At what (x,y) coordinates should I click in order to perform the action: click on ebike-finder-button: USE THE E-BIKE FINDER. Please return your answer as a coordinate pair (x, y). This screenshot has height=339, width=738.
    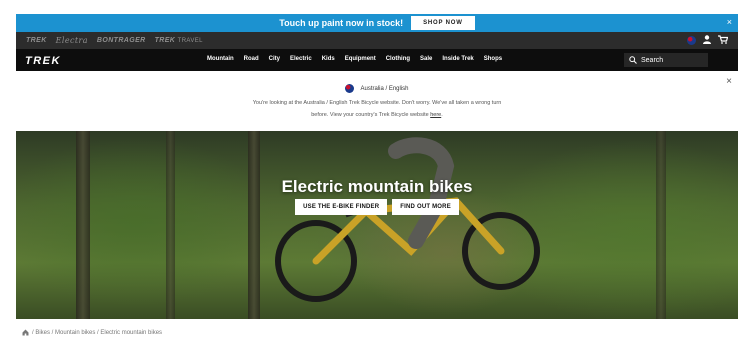
    Looking at the image, I should click on (341, 207).